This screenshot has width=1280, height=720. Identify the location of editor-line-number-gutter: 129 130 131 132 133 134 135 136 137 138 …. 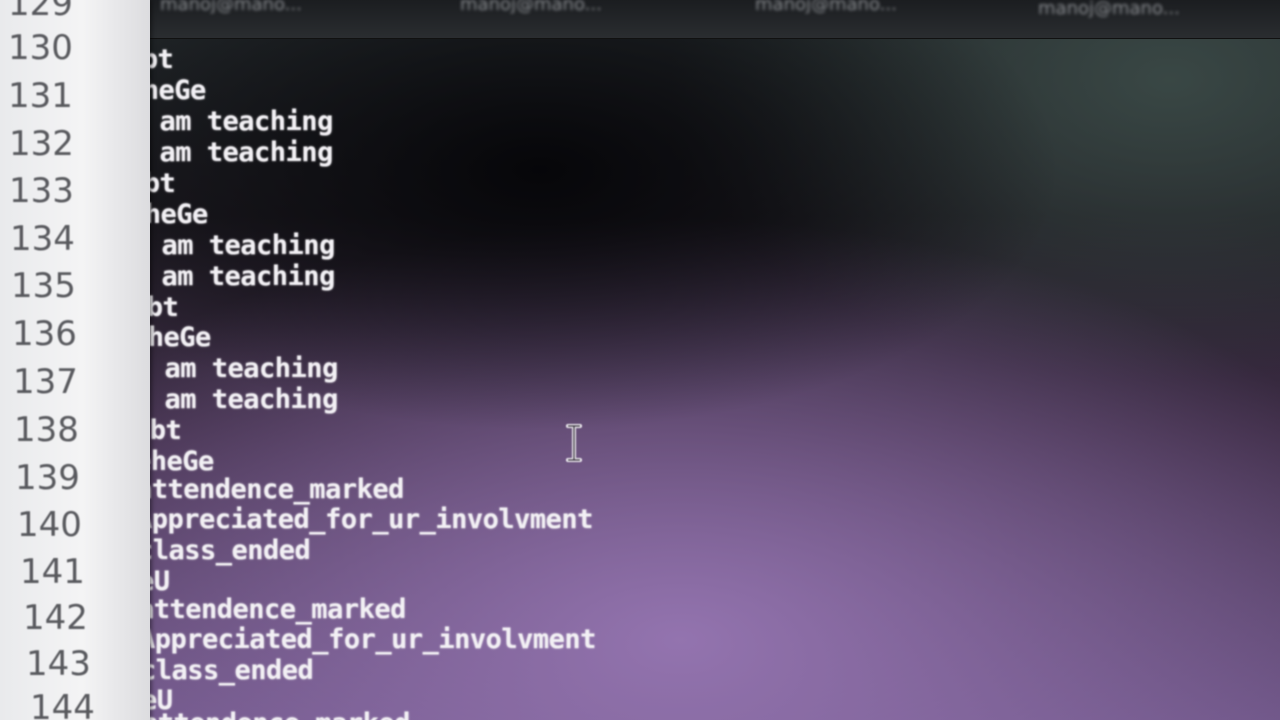
(75, 360).